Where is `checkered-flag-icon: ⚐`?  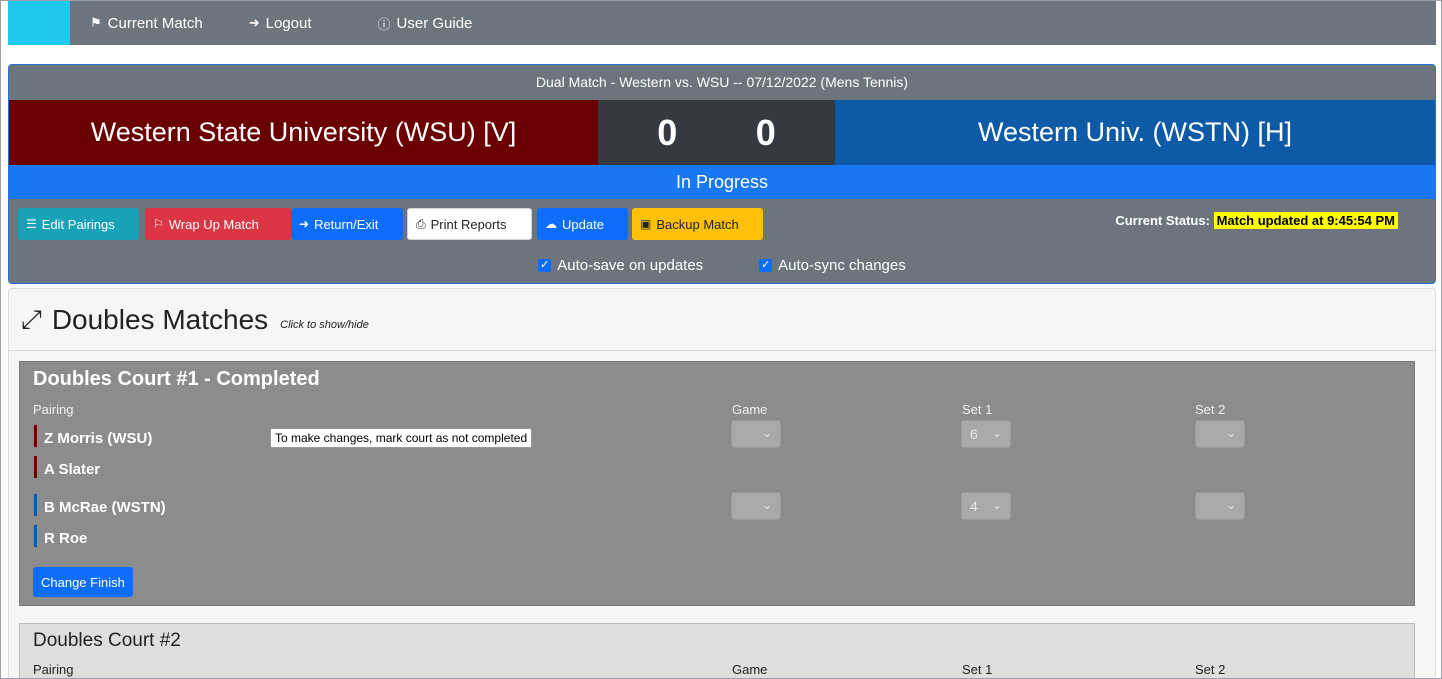 checkered-flag-icon: ⚐ is located at coordinates (158, 224).